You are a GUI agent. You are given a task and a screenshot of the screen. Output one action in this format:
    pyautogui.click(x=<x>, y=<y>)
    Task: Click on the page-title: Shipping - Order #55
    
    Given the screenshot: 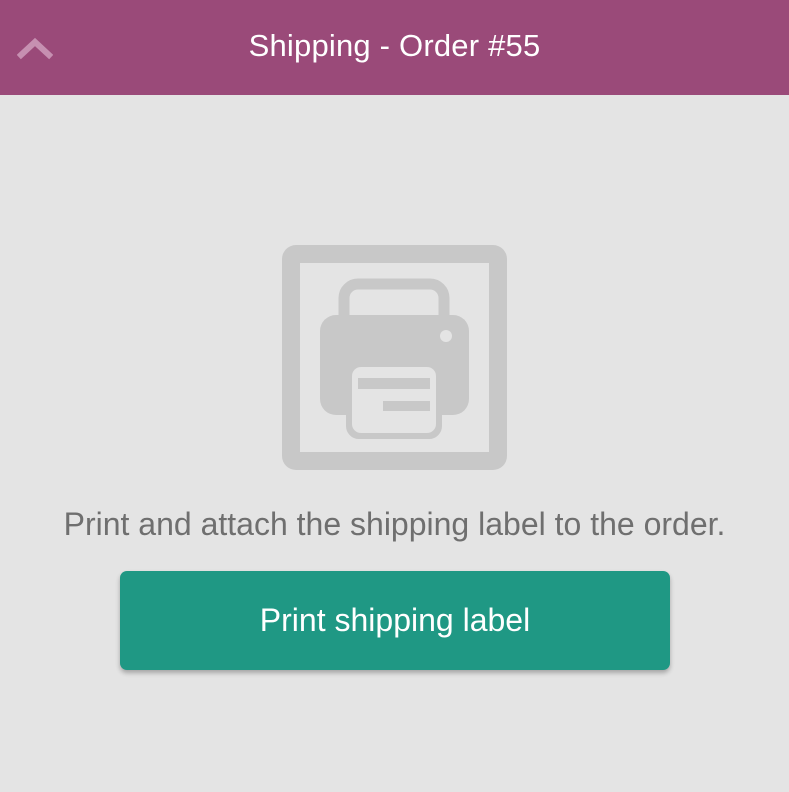 What is the action you would take?
    pyautogui.click(x=394, y=45)
    